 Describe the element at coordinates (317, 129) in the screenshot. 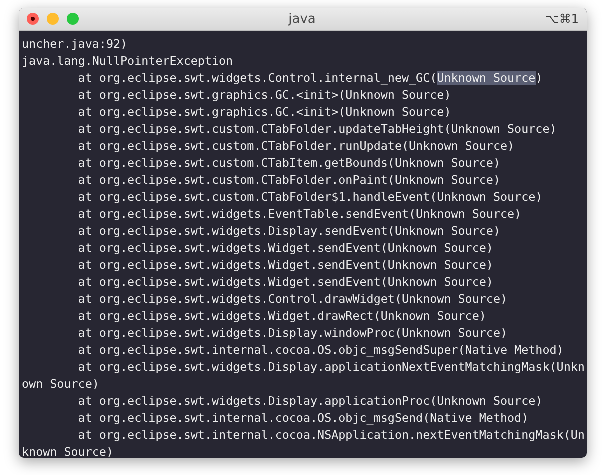

I see `terminal-text: at org.eclipse.swt.custom.CTabFolder.updateTabHeight(Unknown Source)` at that location.